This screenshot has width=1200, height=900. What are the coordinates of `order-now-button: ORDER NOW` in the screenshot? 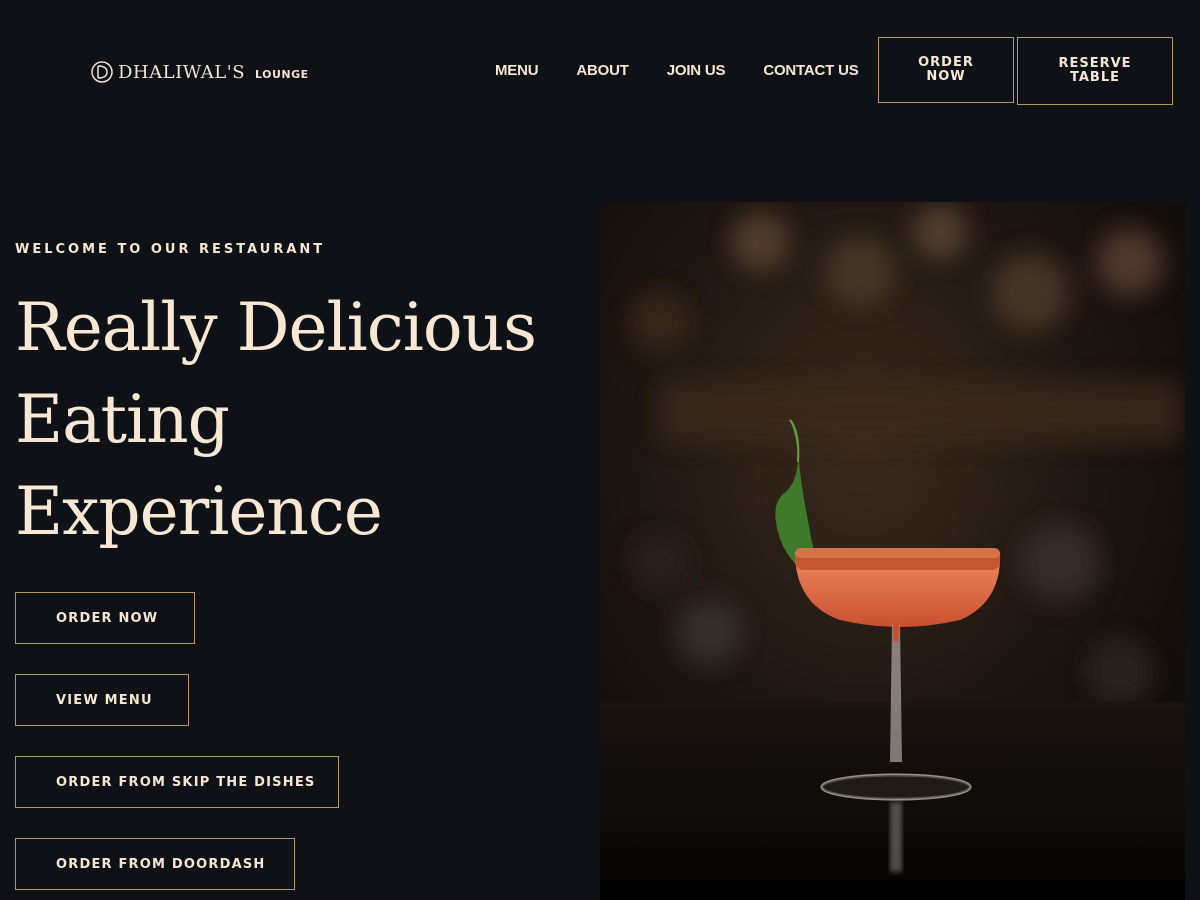 It's located at (105, 618).